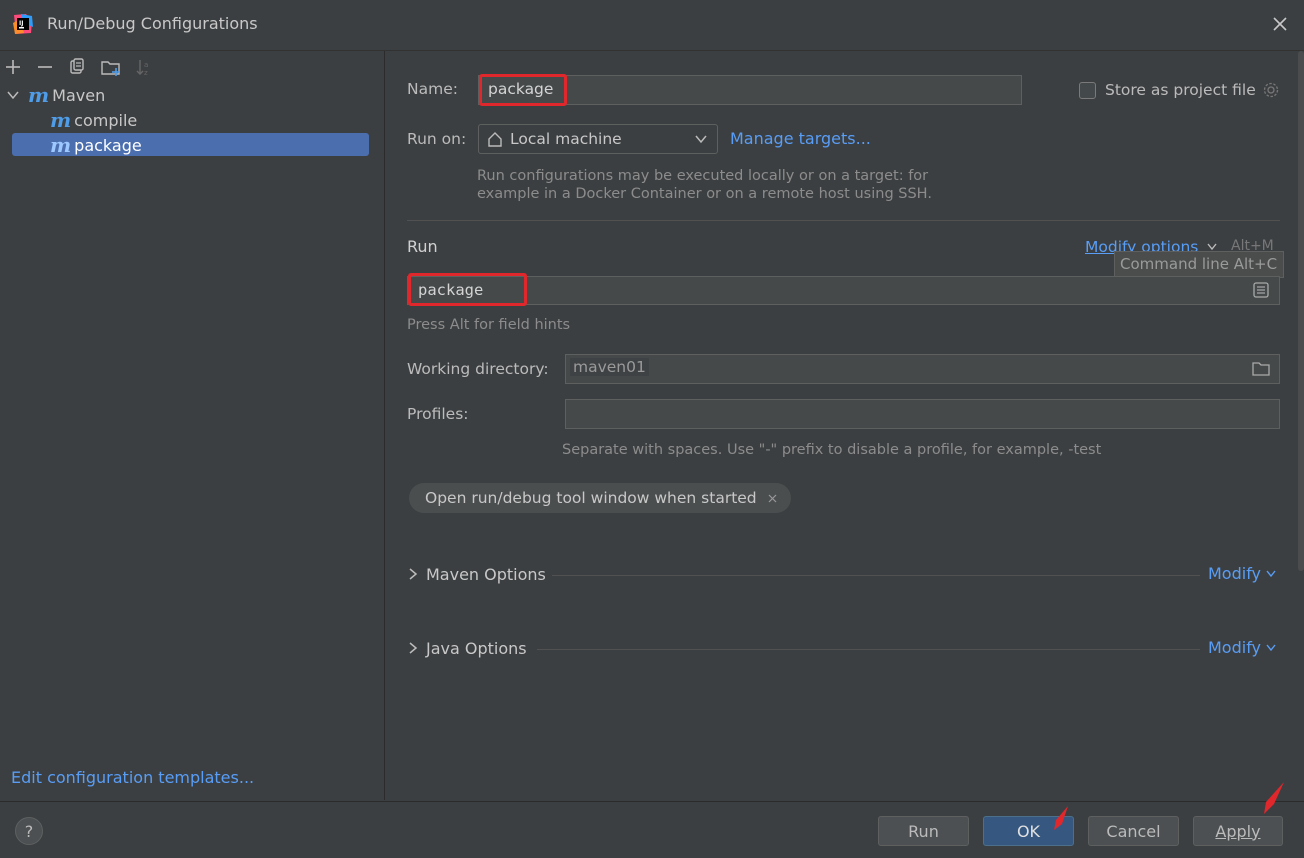 This screenshot has width=1304, height=858. Describe the element at coordinates (432, 89) in the screenshot. I see `name-label: Name:` at that location.